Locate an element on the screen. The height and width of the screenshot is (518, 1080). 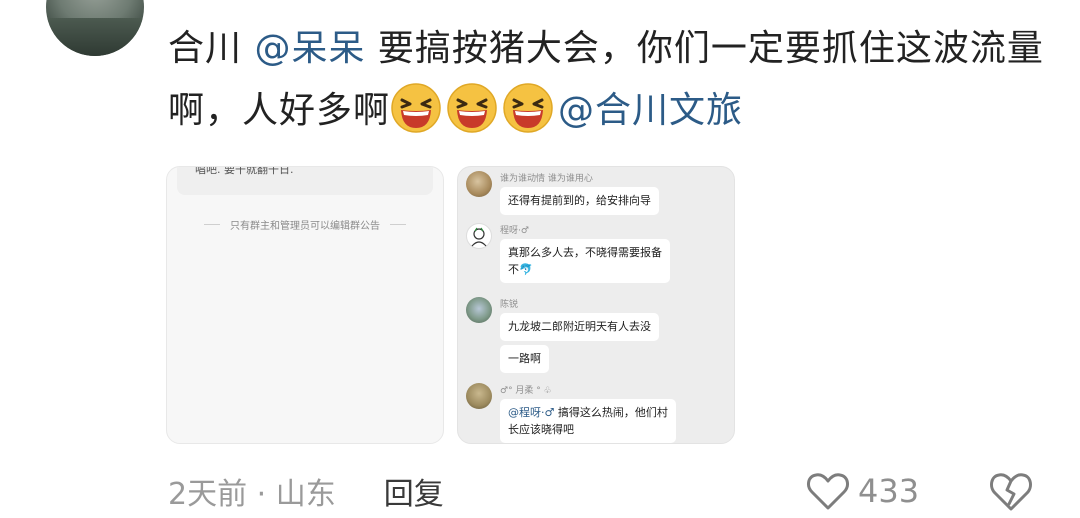
like-count: 433 is located at coordinates (889, 491).